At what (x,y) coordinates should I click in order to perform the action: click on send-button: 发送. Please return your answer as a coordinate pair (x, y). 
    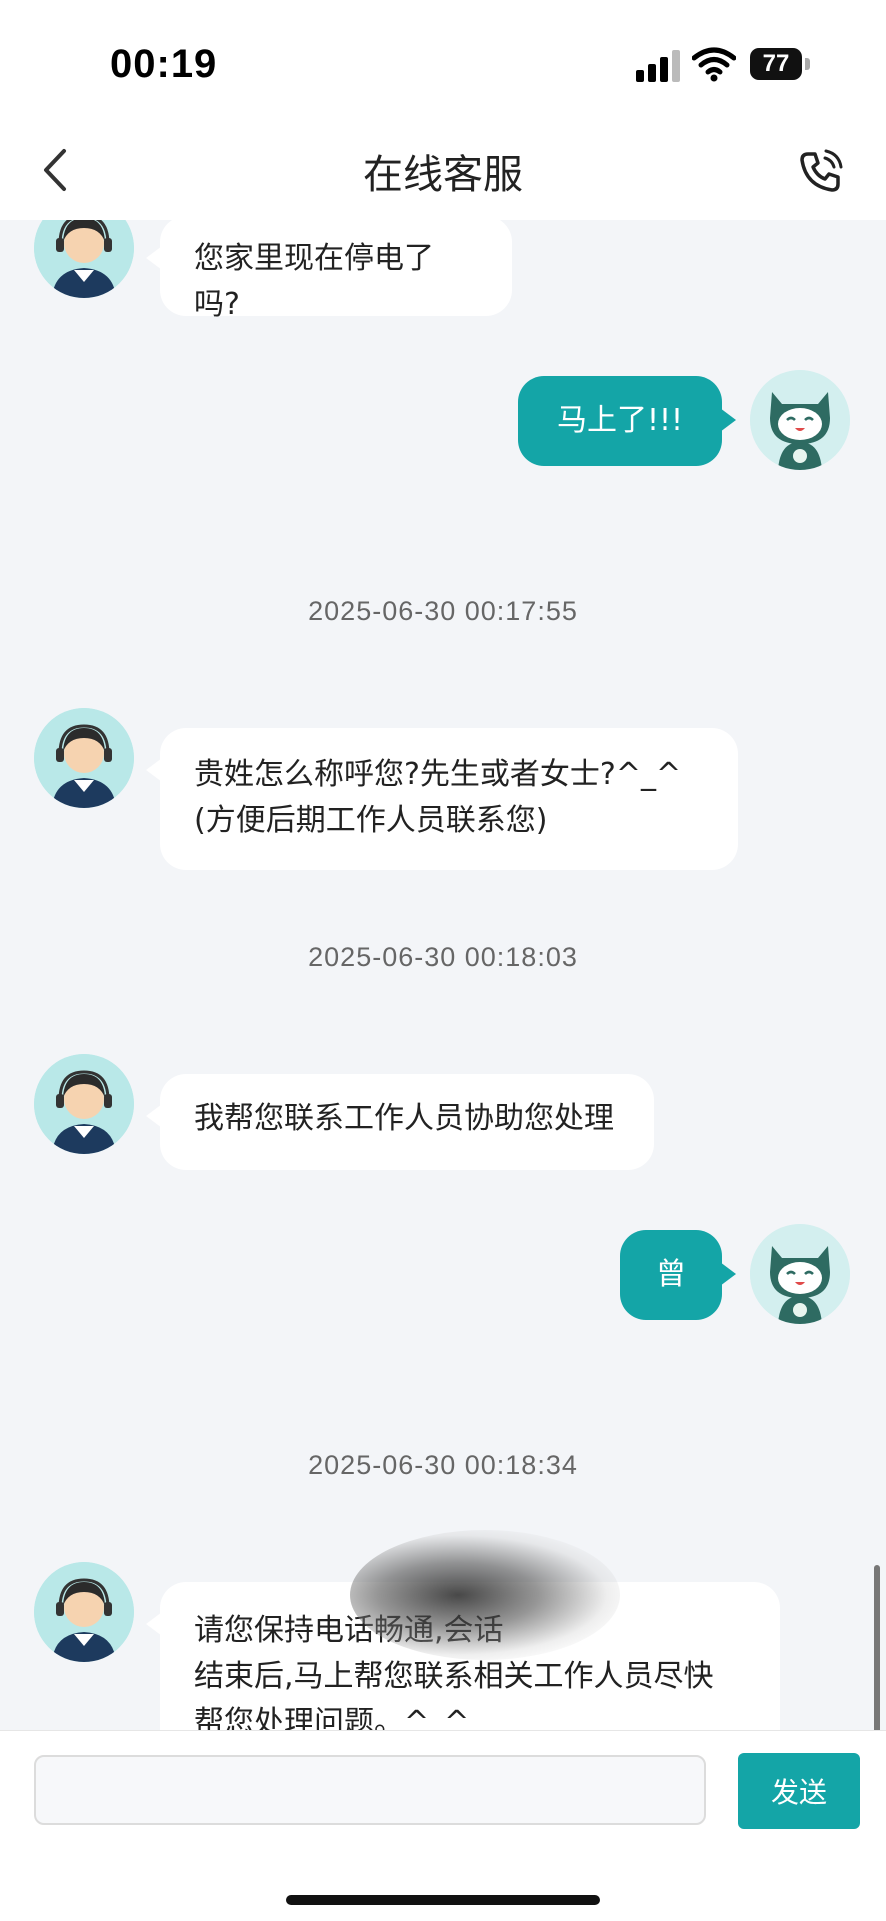
    Looking at the image, I should click on (799, 1791).